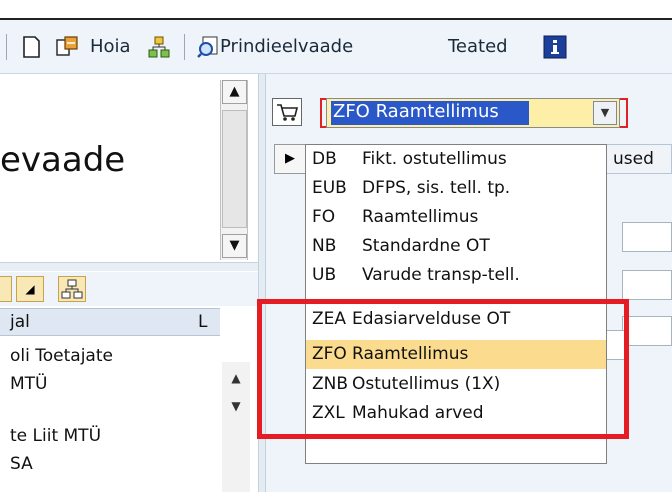 This screenshot has width=672, height=492. I want to click on option-description: Varude transp-tell., so click(441, 275).